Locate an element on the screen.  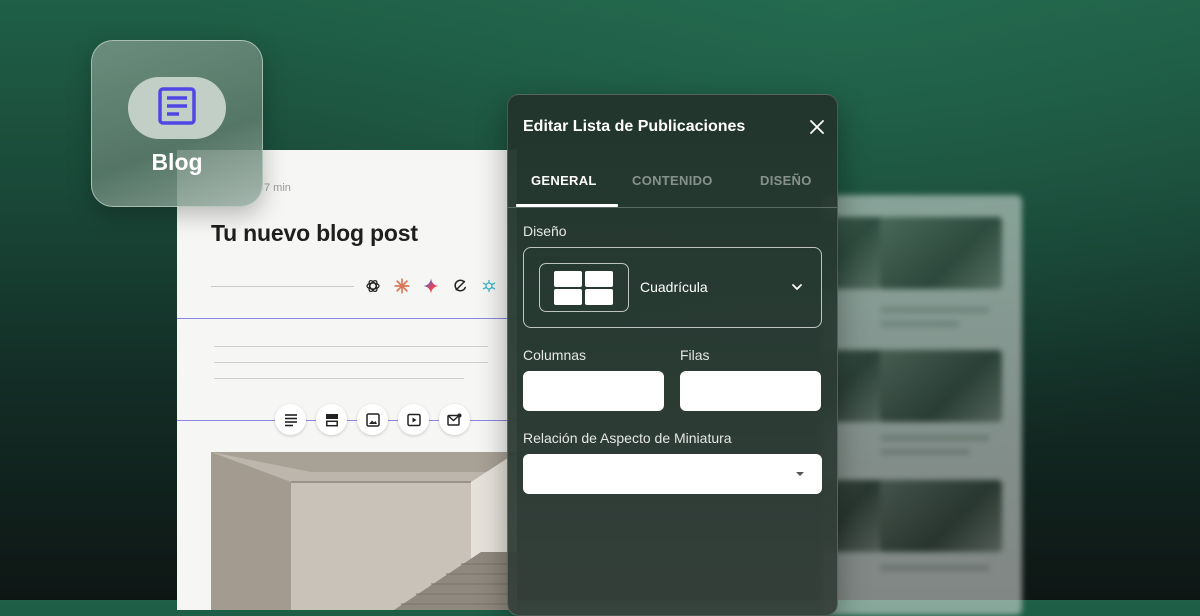
chevron-down-icon is located at coordinates (797, 287).